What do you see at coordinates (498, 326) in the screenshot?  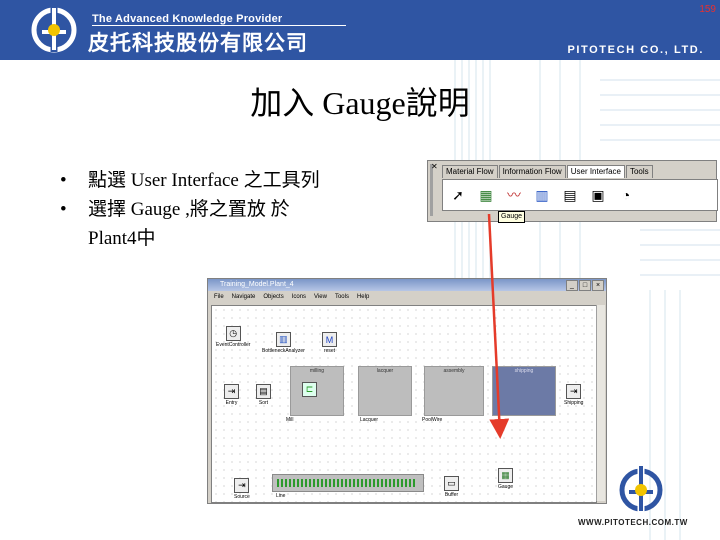 I see `red-arrow` at bounding box center [498, 326].